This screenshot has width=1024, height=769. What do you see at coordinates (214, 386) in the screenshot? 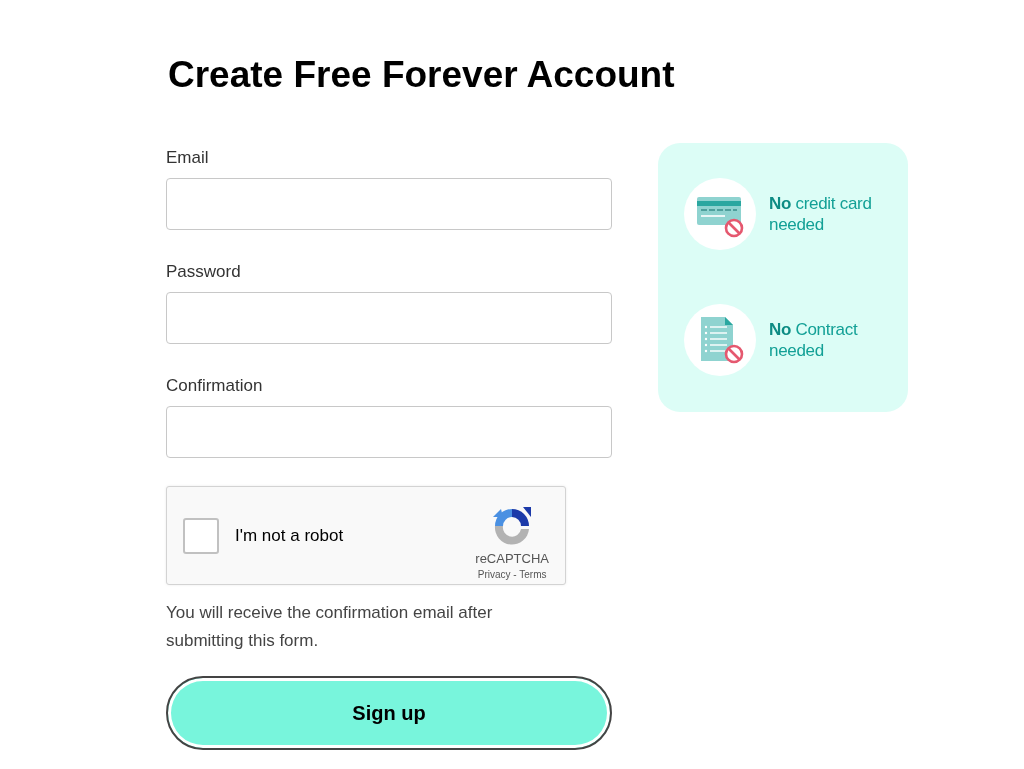
I see `field-label: Confirmation` at bounding box center [214, 386].